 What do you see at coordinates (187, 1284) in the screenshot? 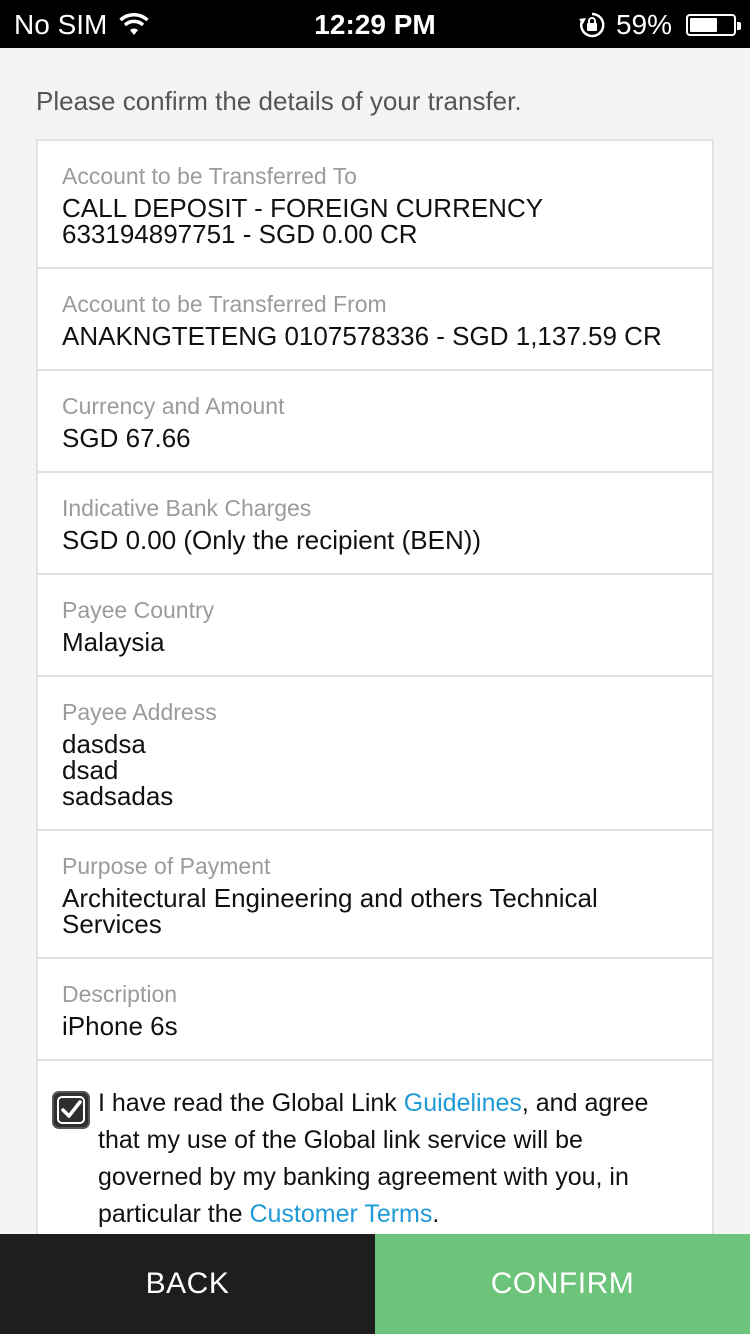
I see `back-button: BACK` at bounding box center [187, 1284].